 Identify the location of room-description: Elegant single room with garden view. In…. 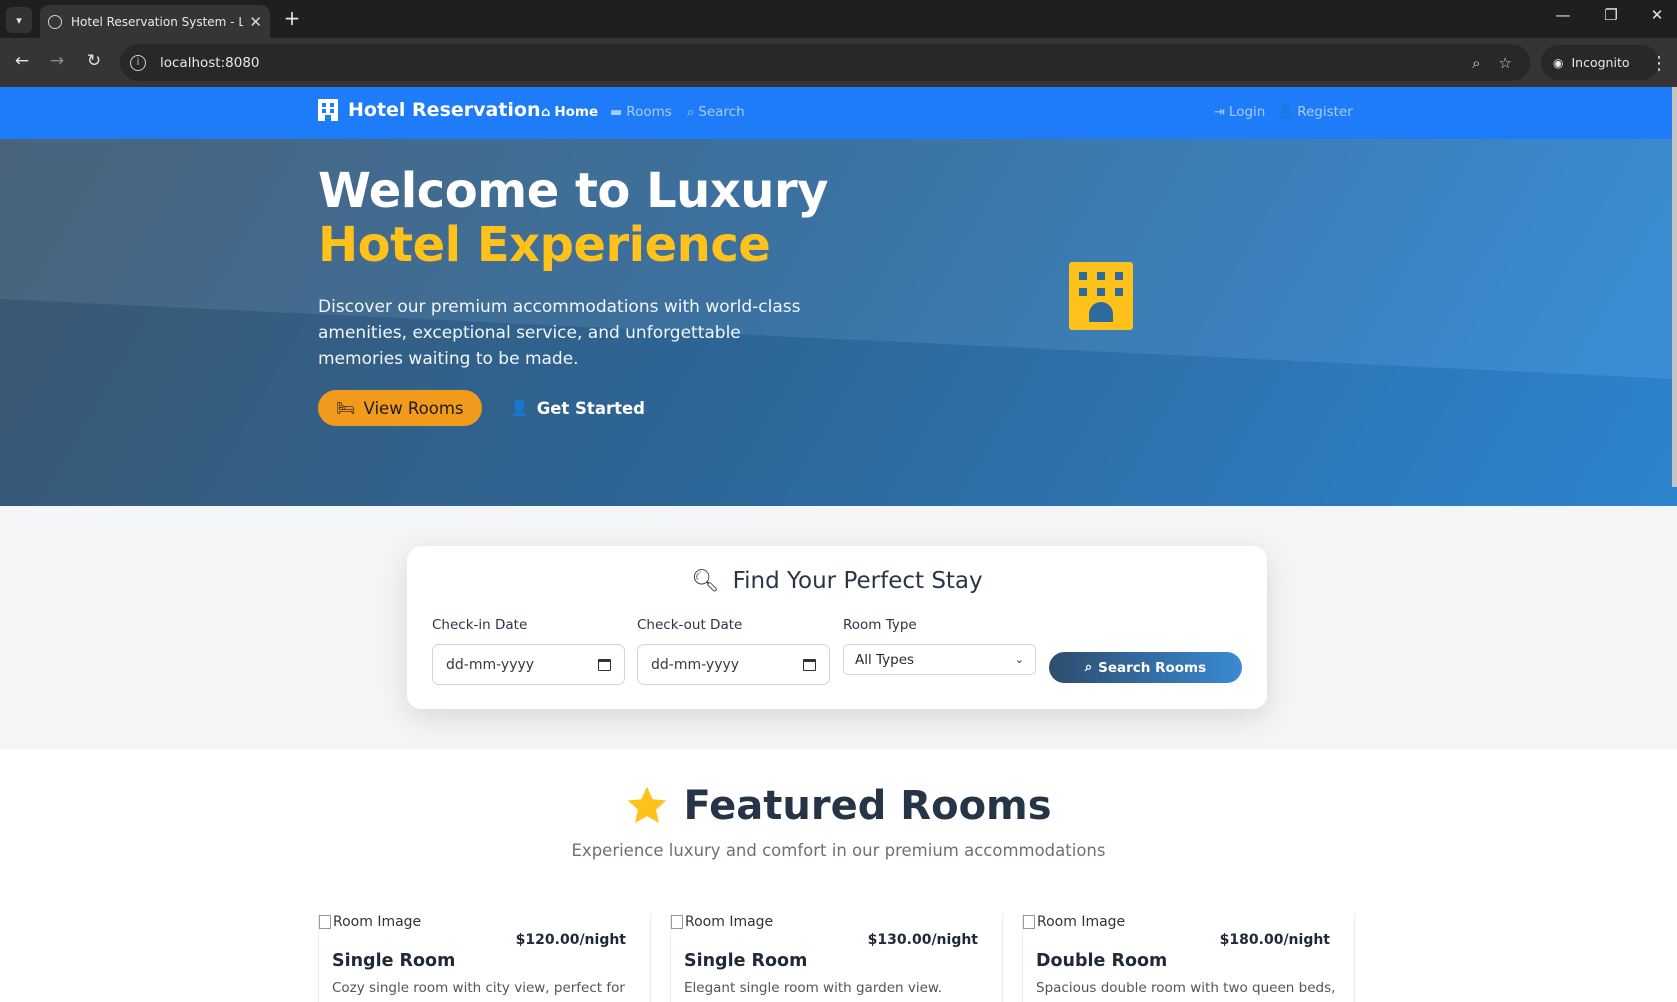
(813, 991).